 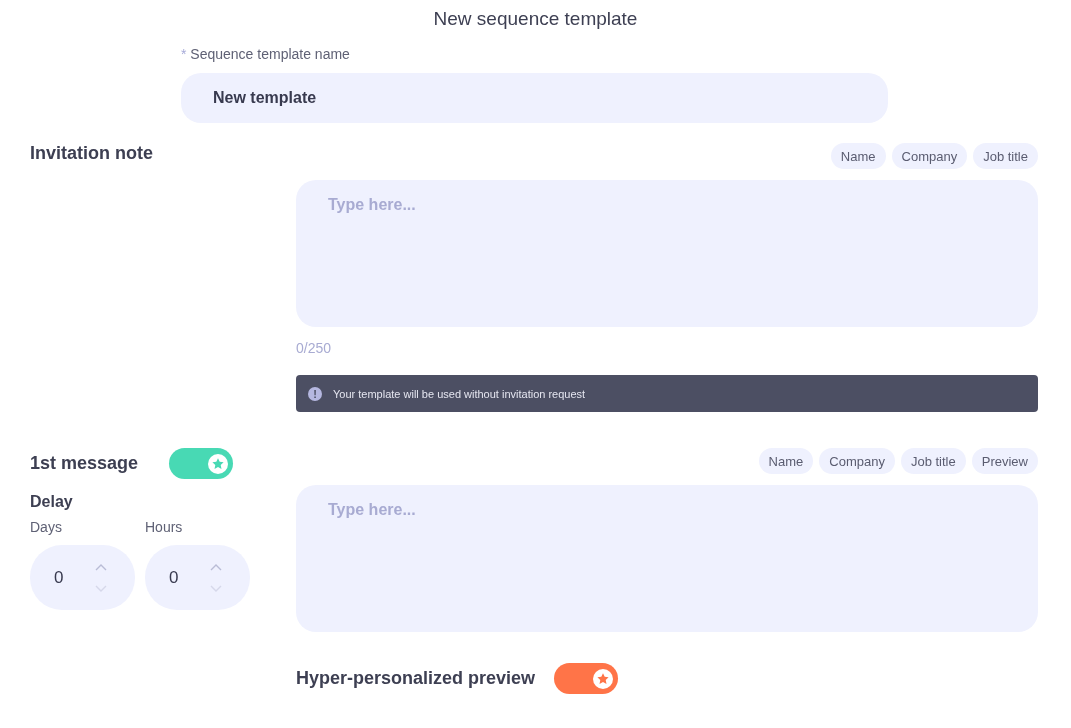 What do you see at coordinates (416, 678) in the screenshot?
I see `toggle-label: Hyper-personalized preview` at bounding box center [416, 678].